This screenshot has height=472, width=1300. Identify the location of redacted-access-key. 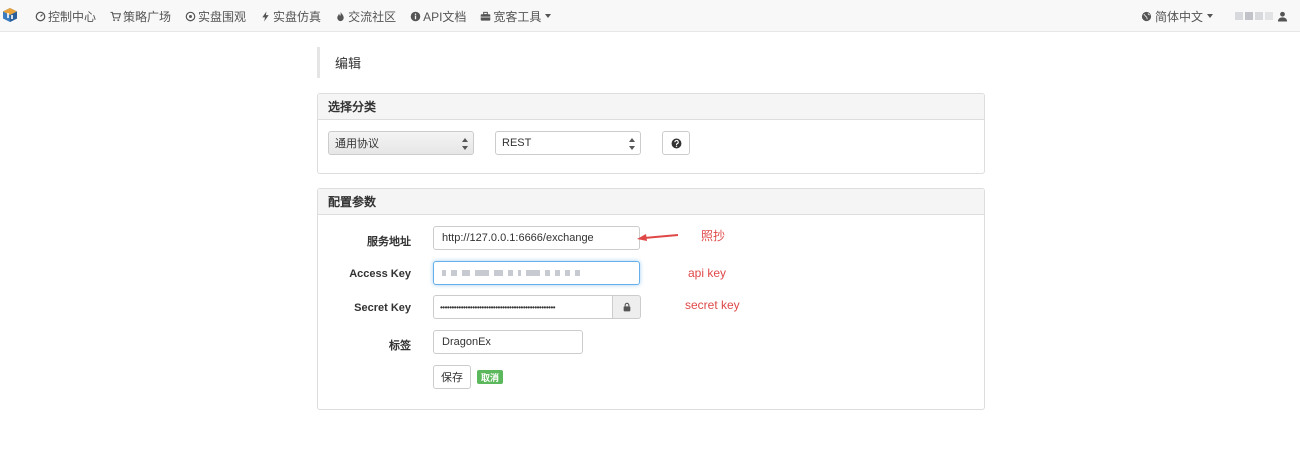
(511, 273).